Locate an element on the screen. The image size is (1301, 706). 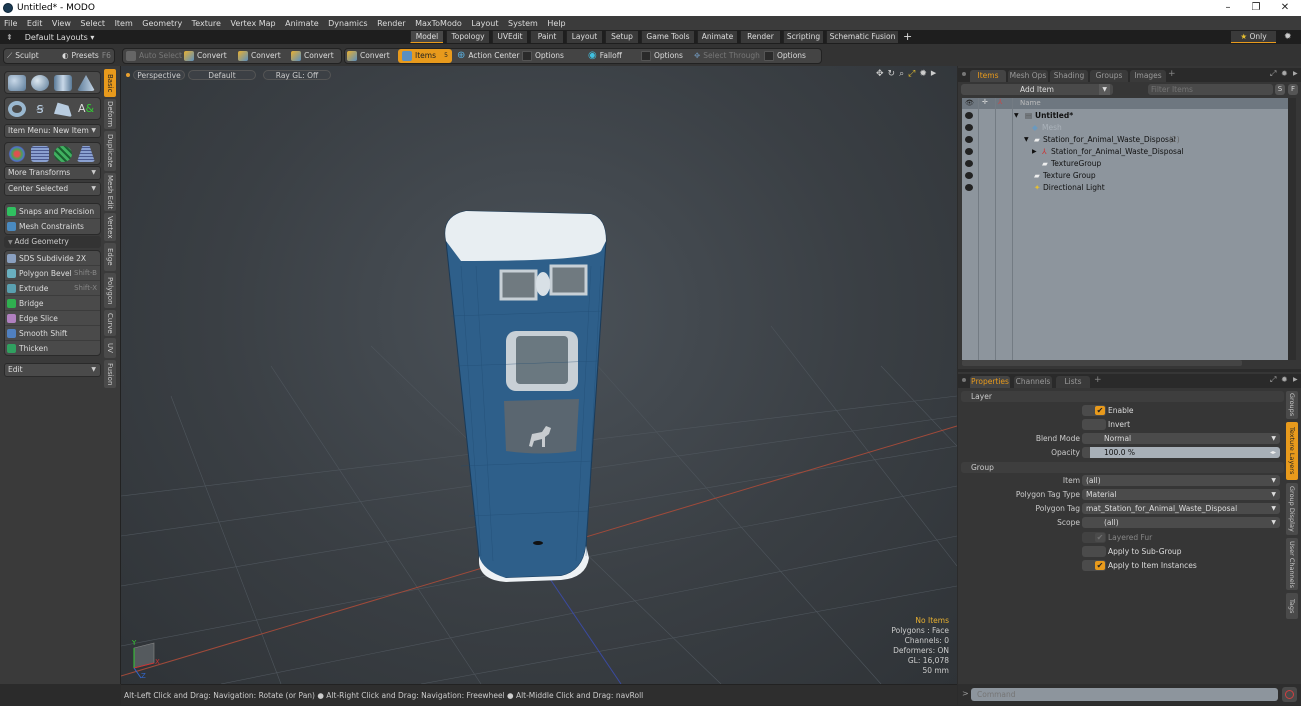
sculpt-button: ⟋ Sculpt is located at coordinates (23, 56).